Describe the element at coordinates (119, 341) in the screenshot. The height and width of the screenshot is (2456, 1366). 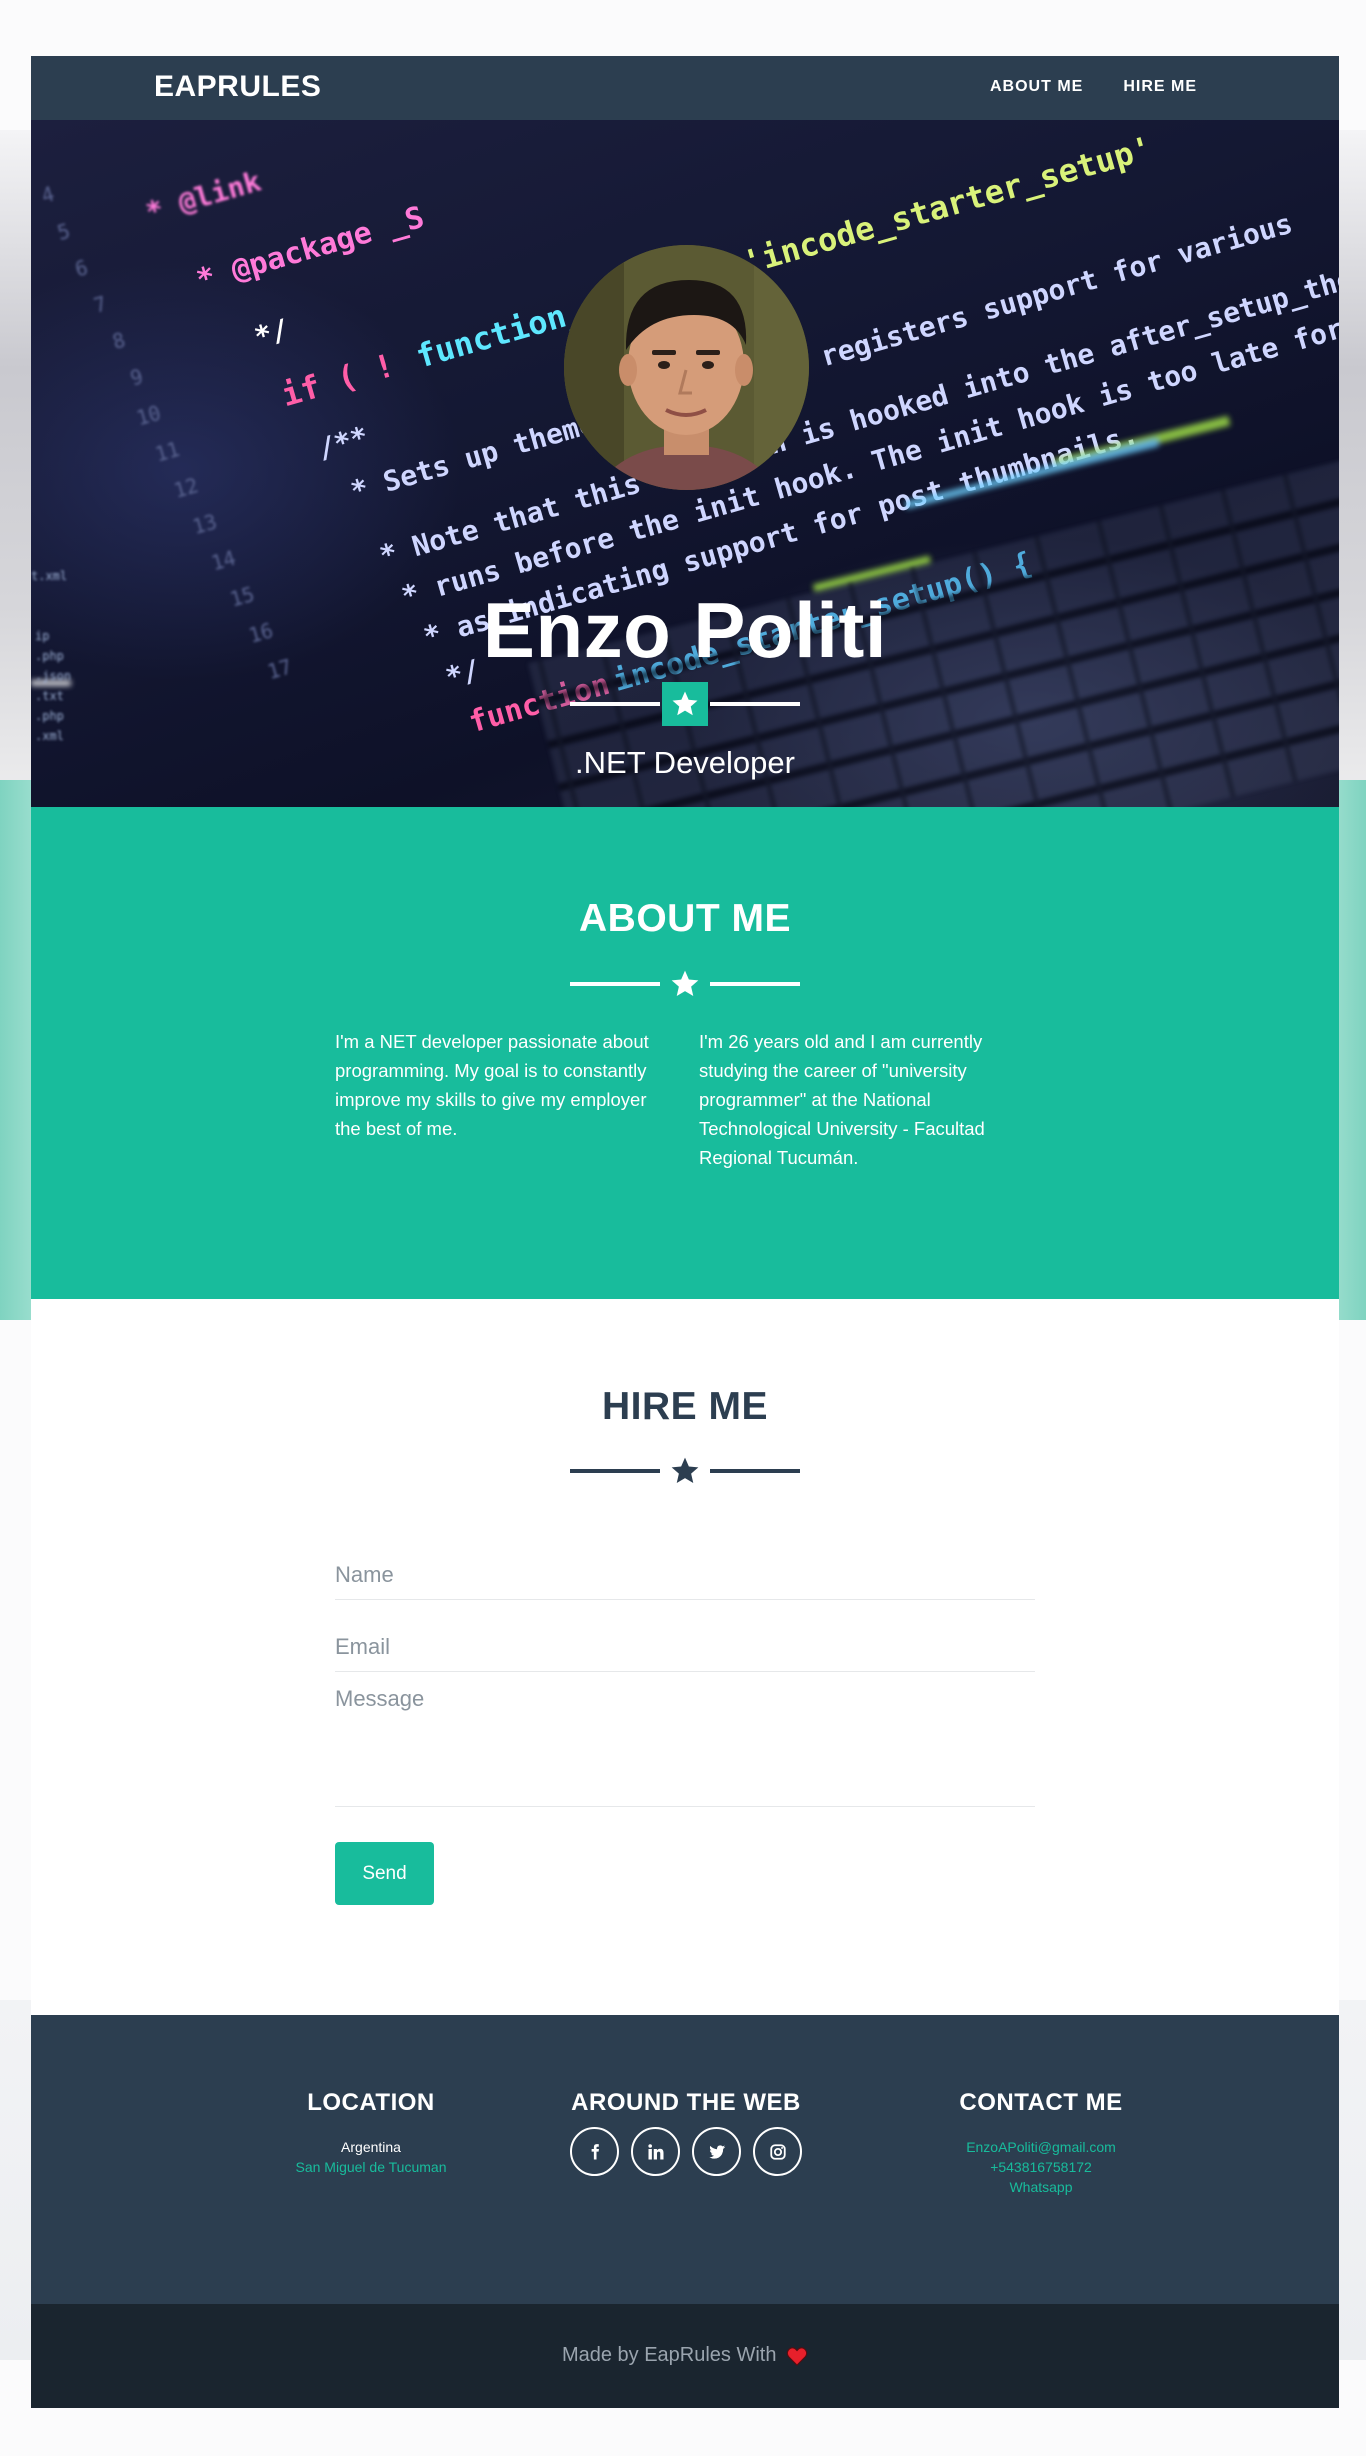
I see `svg-text: 8` at that location.